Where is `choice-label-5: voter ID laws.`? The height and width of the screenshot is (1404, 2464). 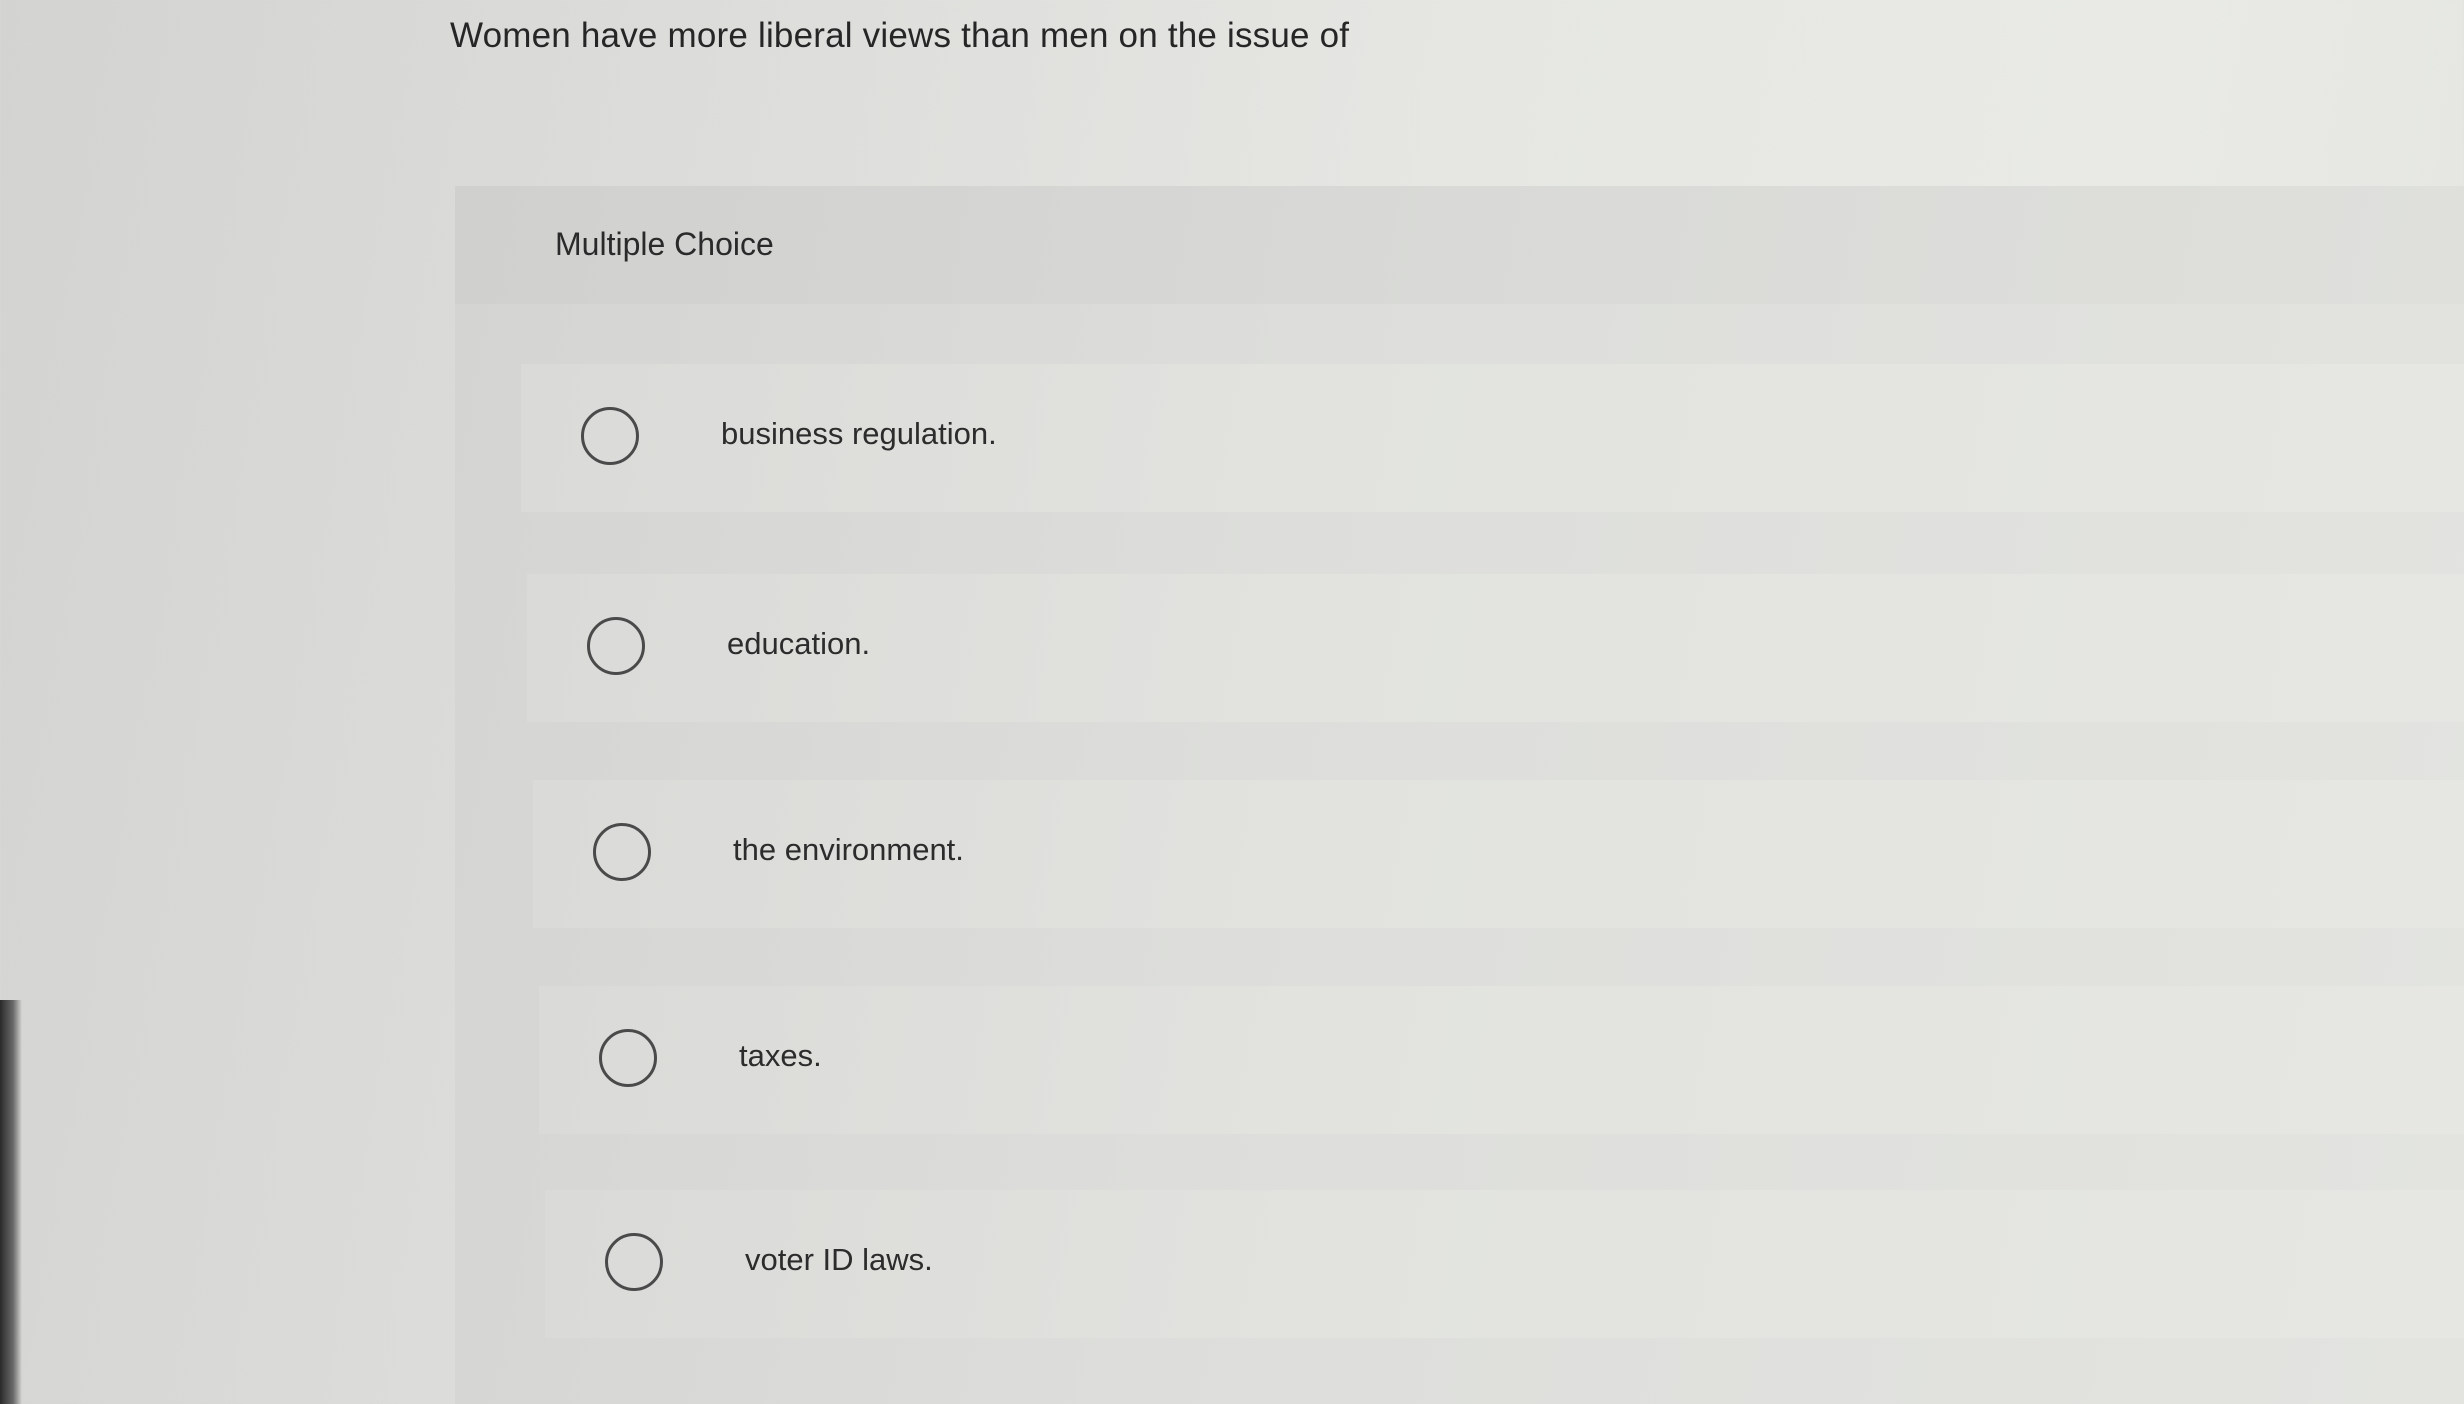 choice-label-5: voter ID laws. is located at coordinates (839, 1259).